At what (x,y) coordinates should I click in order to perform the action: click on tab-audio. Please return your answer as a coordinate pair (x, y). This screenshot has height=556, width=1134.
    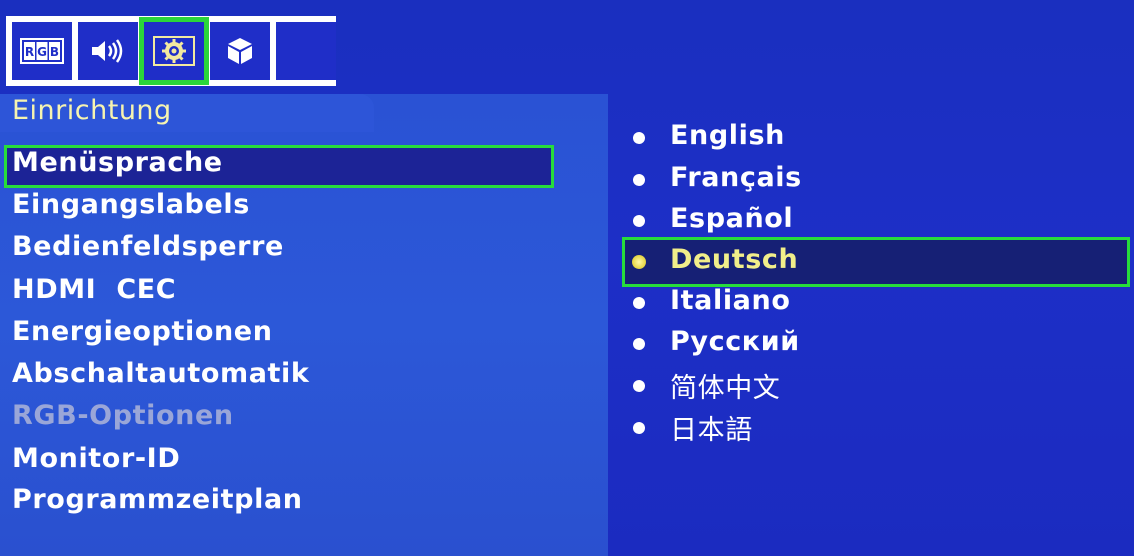
    Looking at the image, I should click on (108, 51).